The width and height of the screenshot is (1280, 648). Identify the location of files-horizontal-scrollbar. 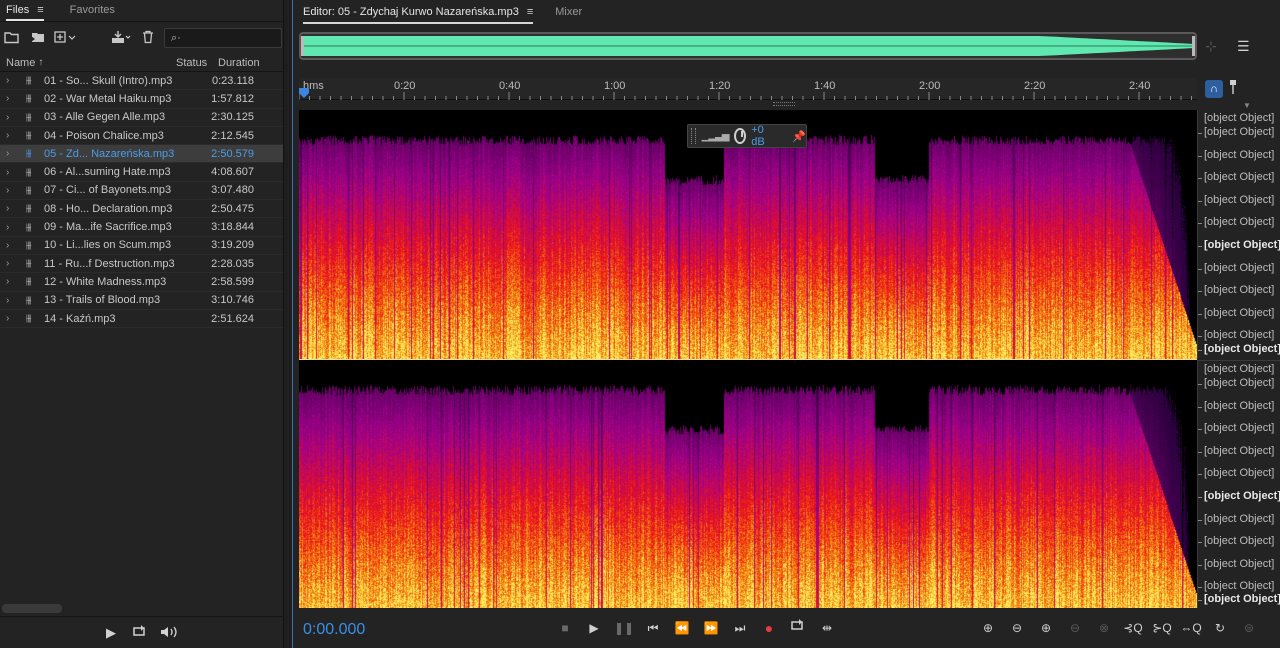
(32, 608).